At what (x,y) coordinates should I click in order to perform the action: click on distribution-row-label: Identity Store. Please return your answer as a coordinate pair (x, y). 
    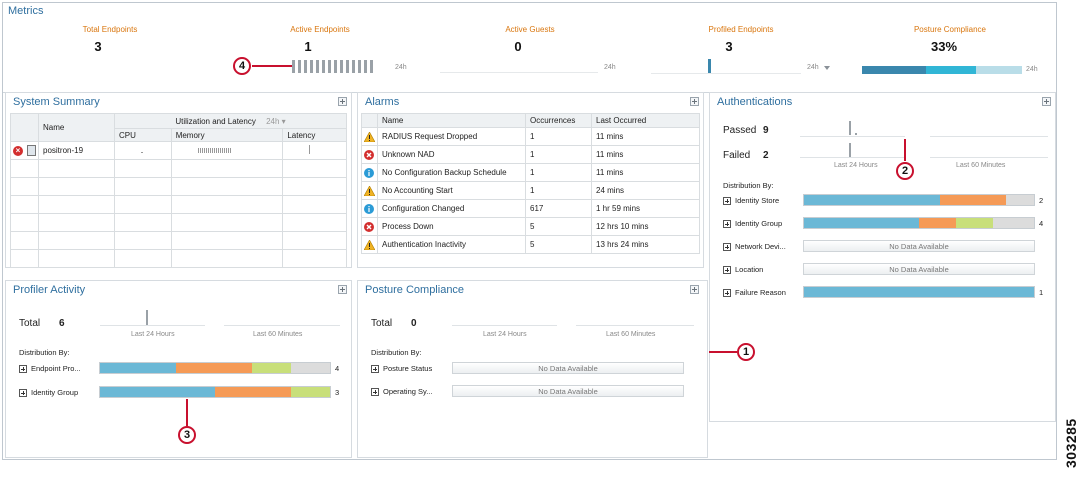
    Looking at the image, I should click on (757, 200).